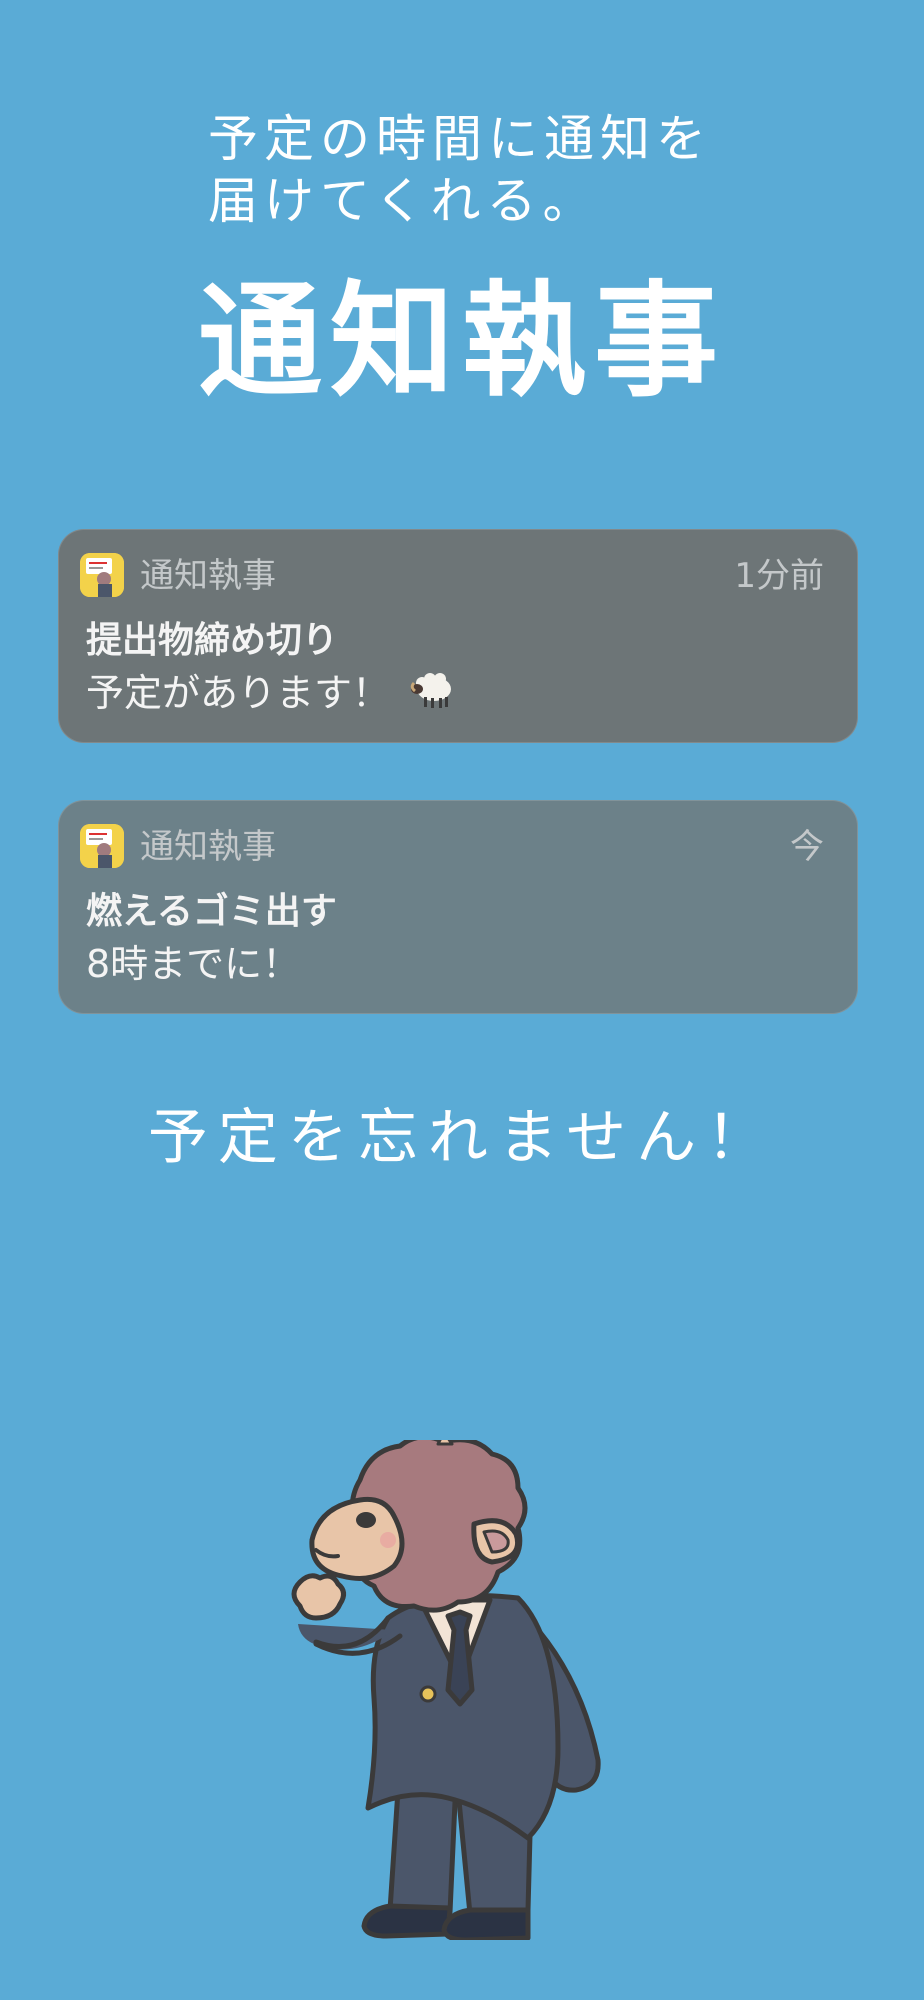 The width and height of the screenshot is (924, 2000). Describe the element at coordinates (211, 911) in the screenshot. I see `notification-title: 燃えるゴミ出す` at that location.